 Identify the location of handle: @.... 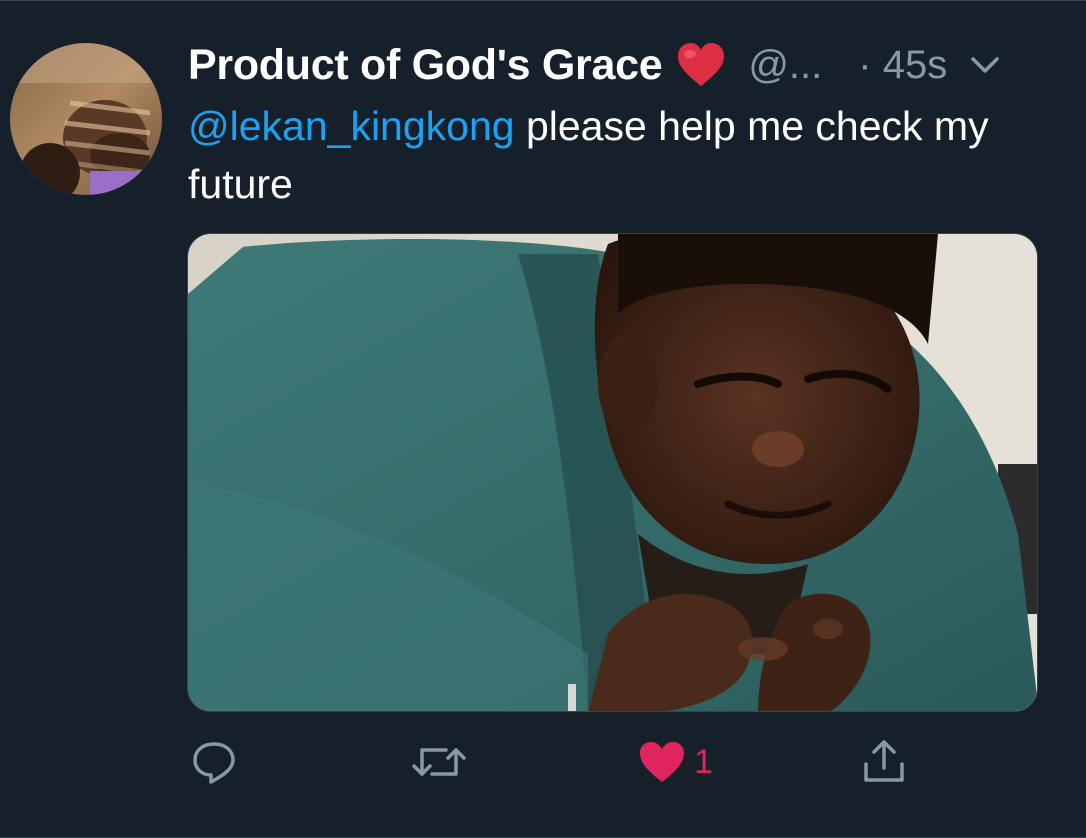
(785, 65).